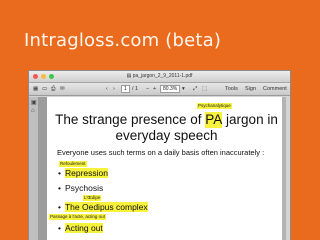  Describe the element at coordinates (84, 188) in the screenshot. I see `bullet-psychosis-text: Psychosis` at that location.